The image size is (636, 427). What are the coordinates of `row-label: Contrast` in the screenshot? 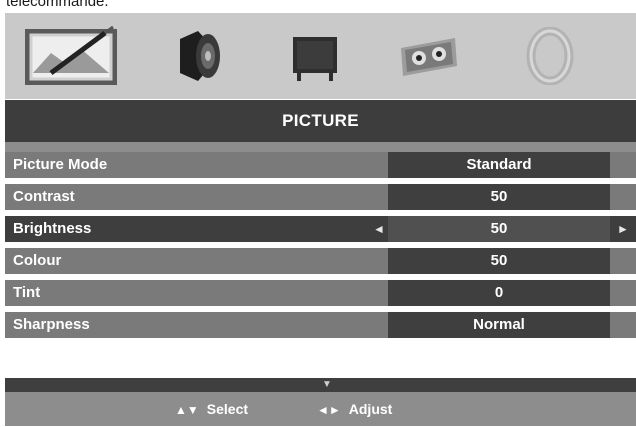 It's located at (44, 196).